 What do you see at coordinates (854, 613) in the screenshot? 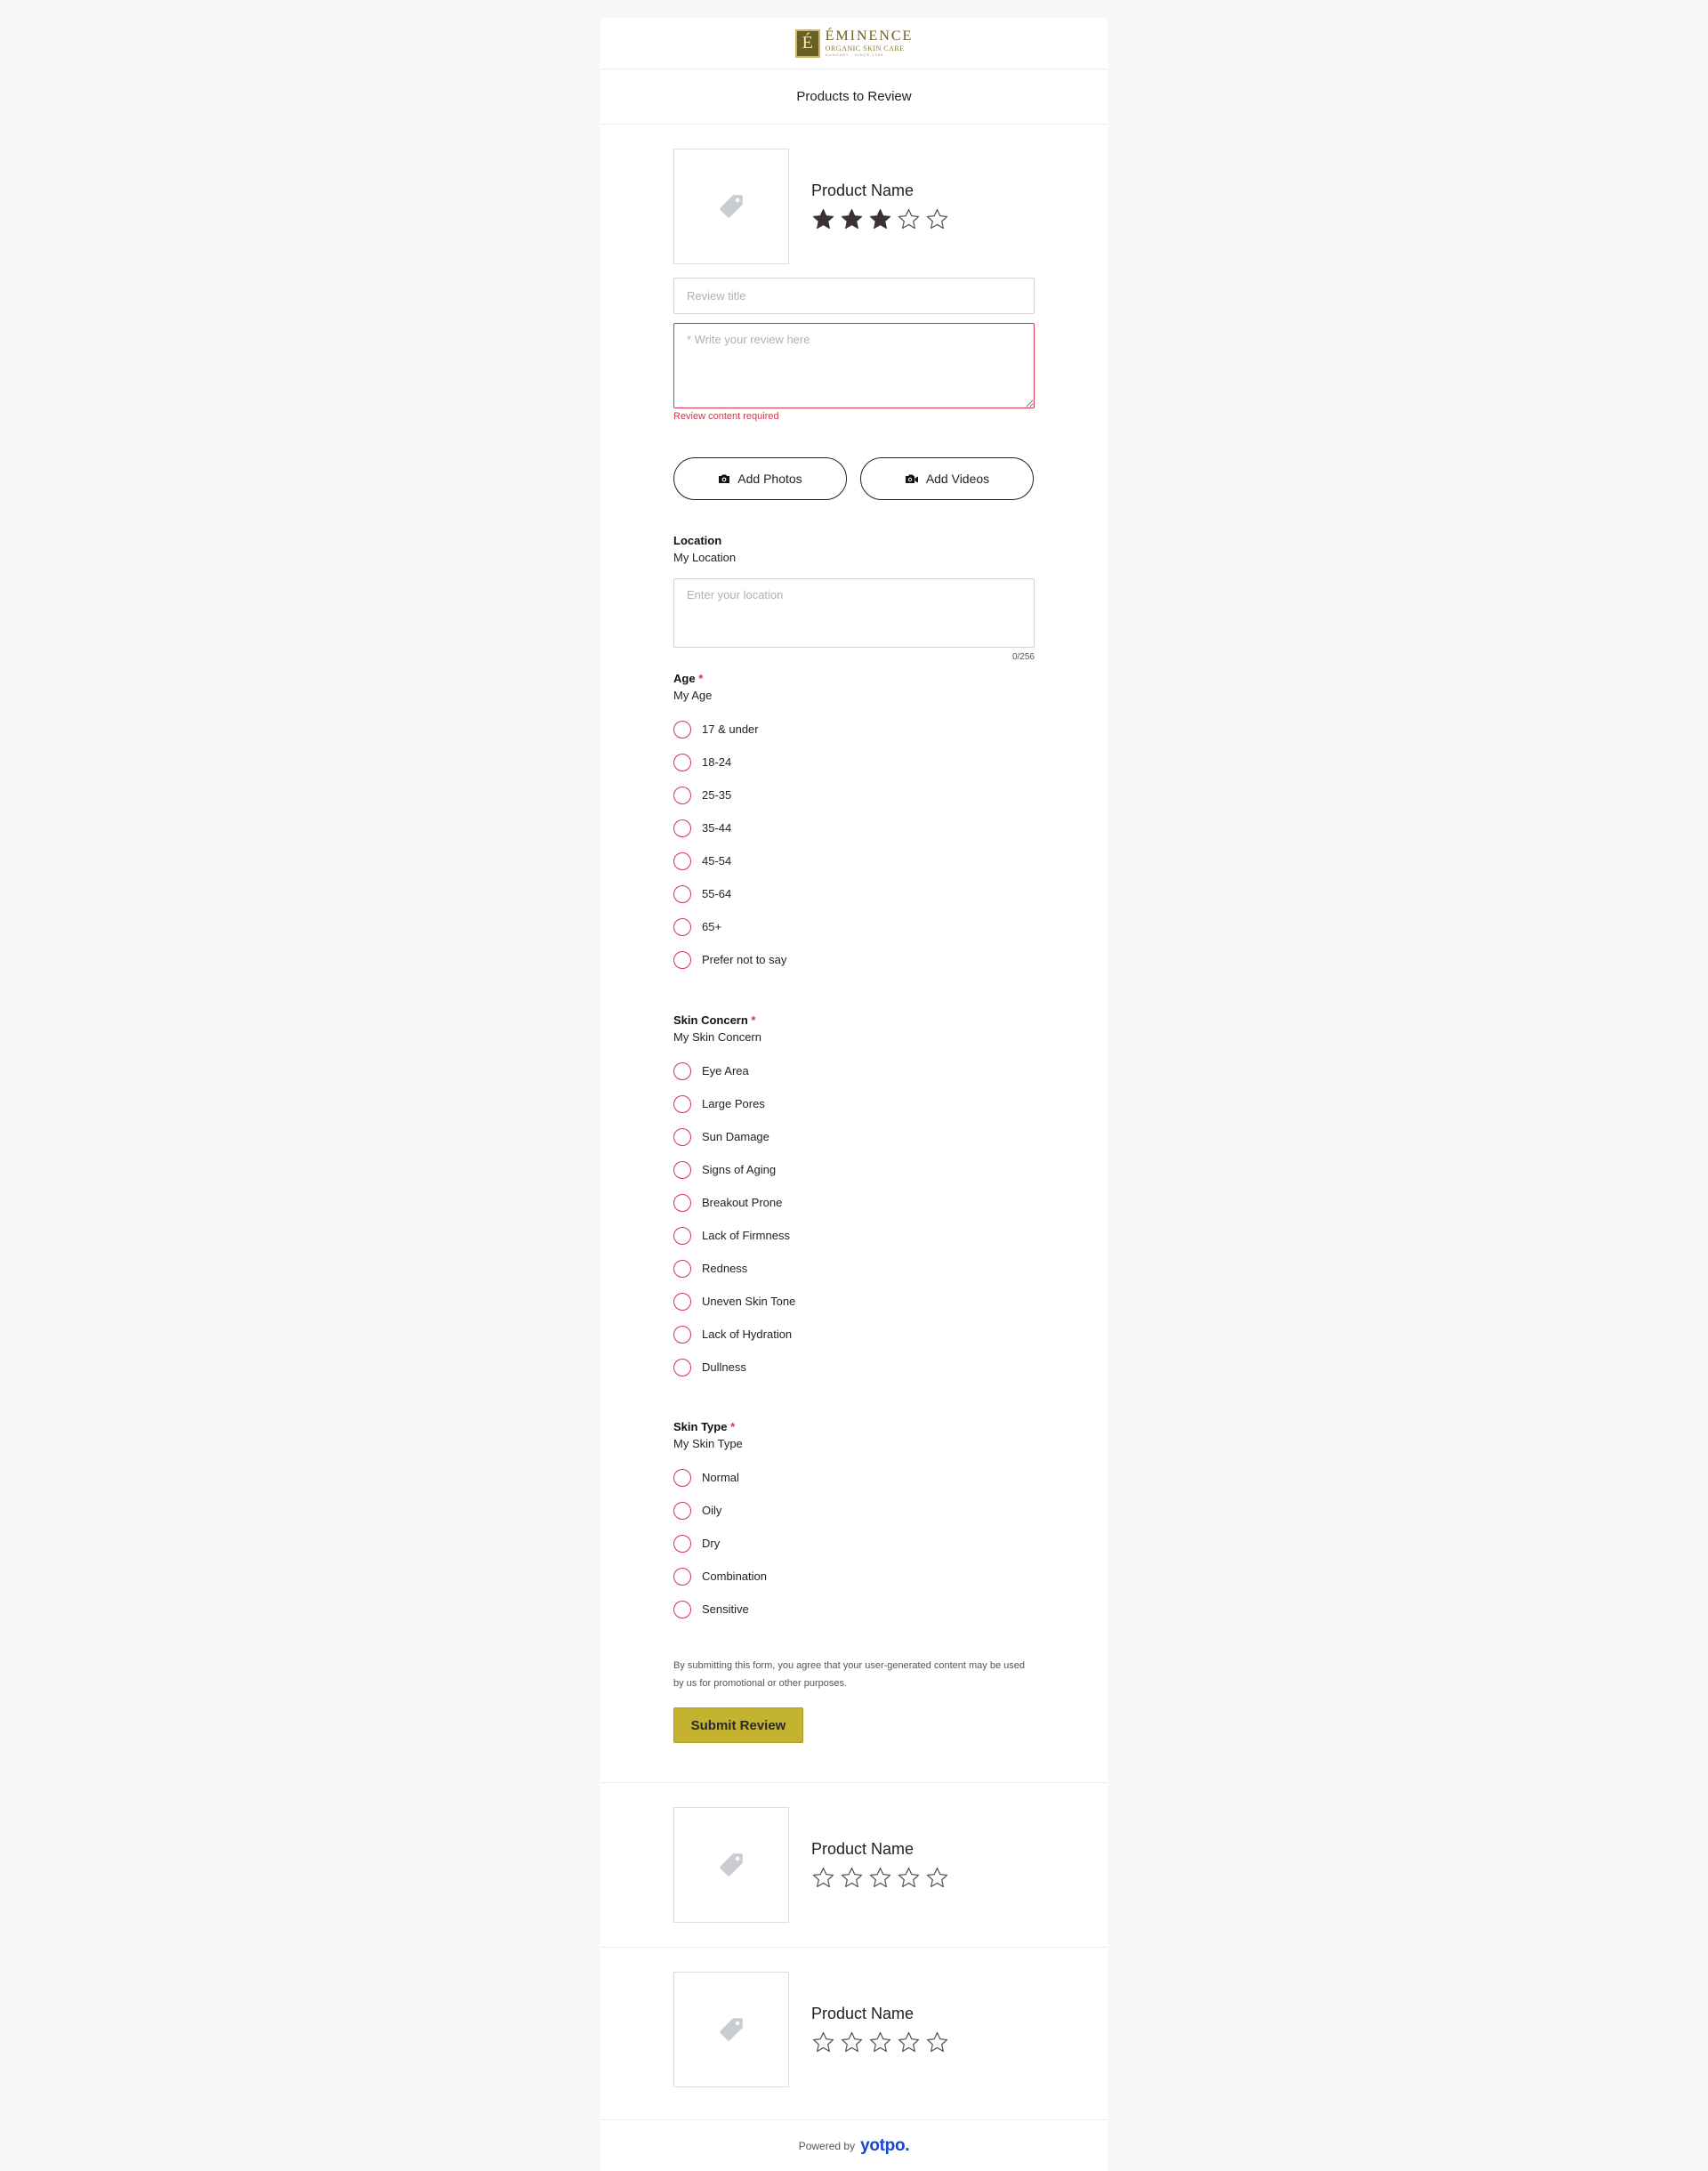
I see `location-input` at bounding box center [854, 613].